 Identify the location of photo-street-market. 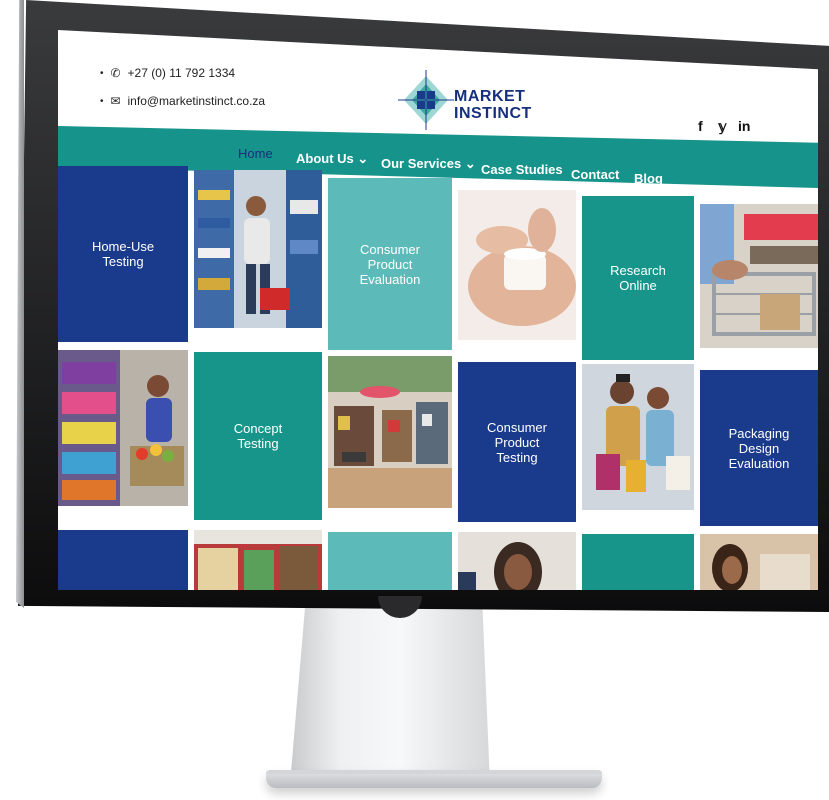
(390, 432).